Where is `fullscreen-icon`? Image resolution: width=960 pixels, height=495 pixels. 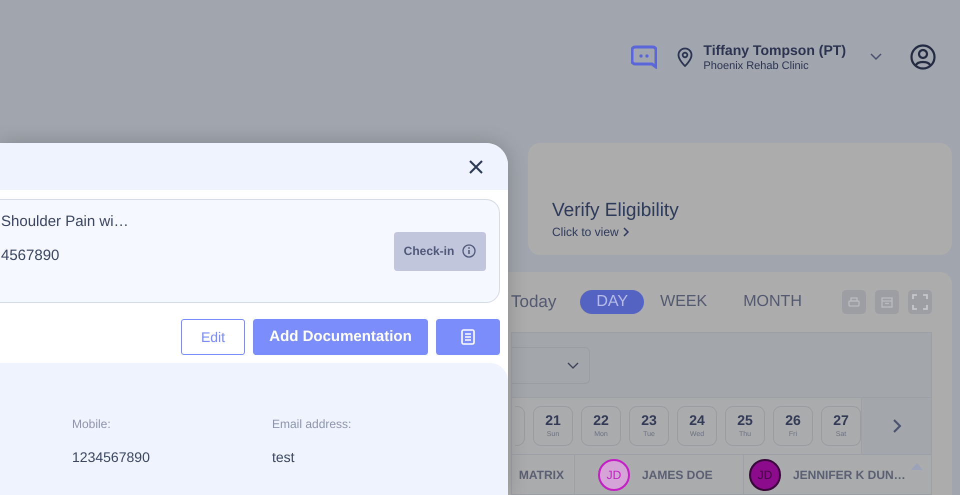 fullscreen-icon is located at coordinates (920, 302).